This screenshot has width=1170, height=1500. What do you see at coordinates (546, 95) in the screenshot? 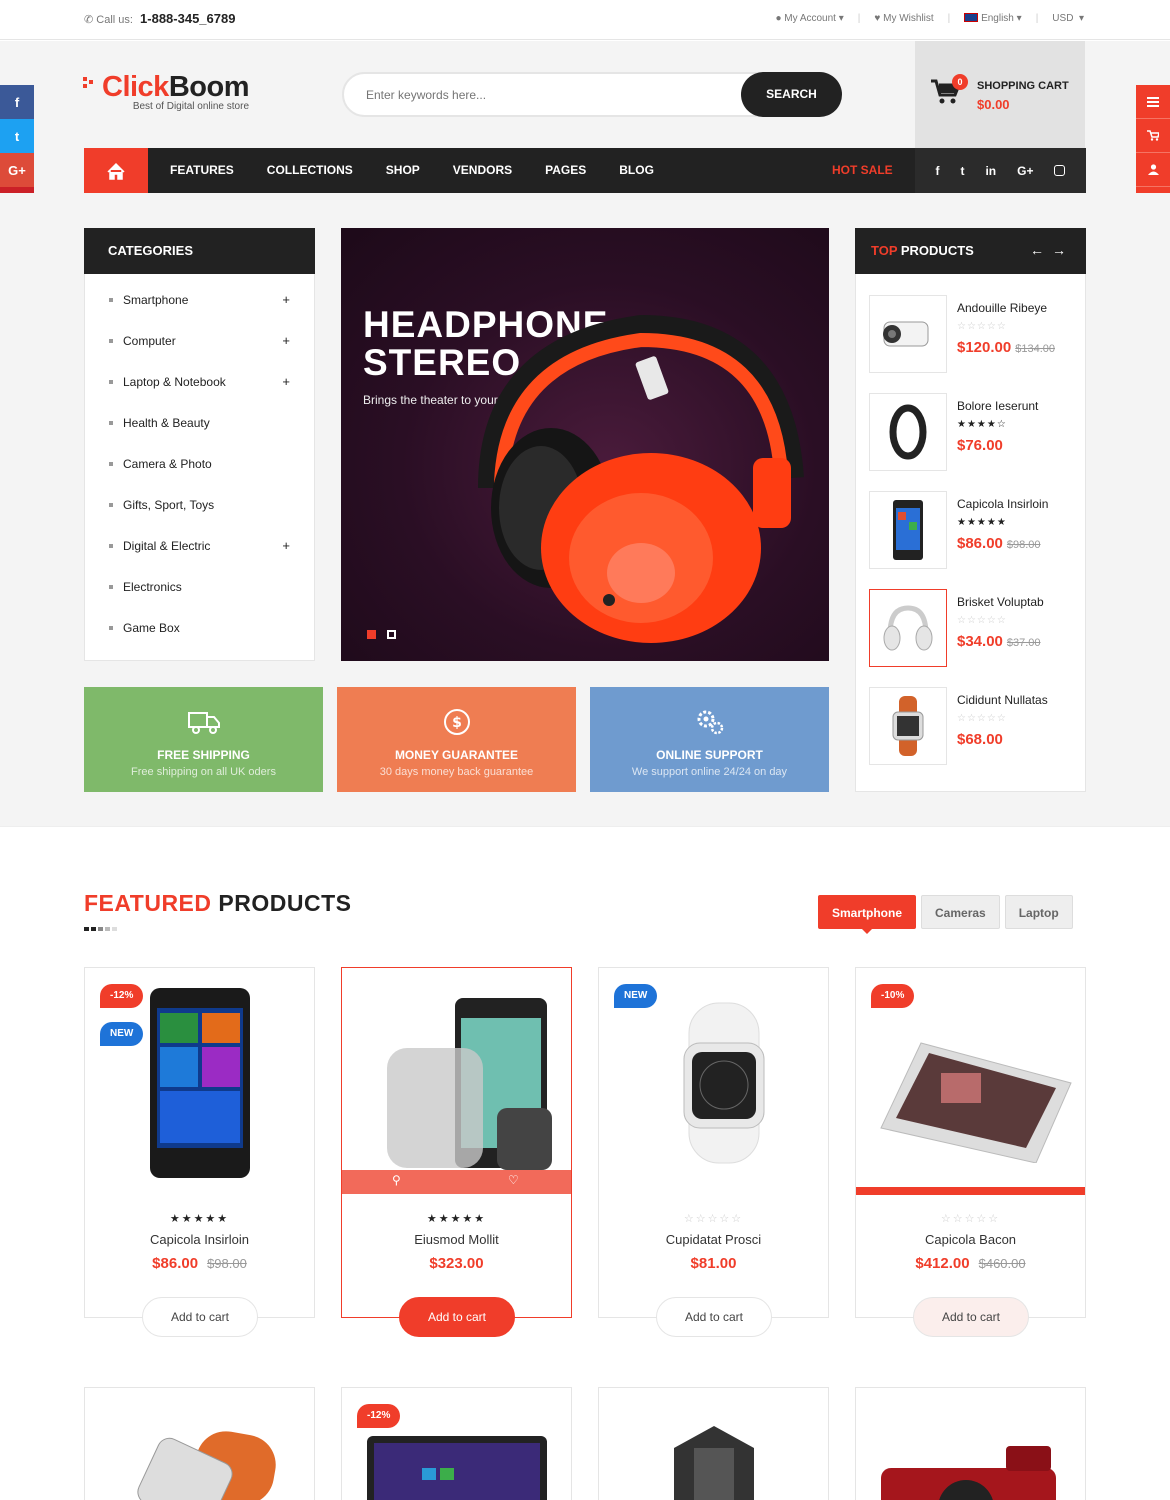
I see `search-input` at bounding box center [546, 95].